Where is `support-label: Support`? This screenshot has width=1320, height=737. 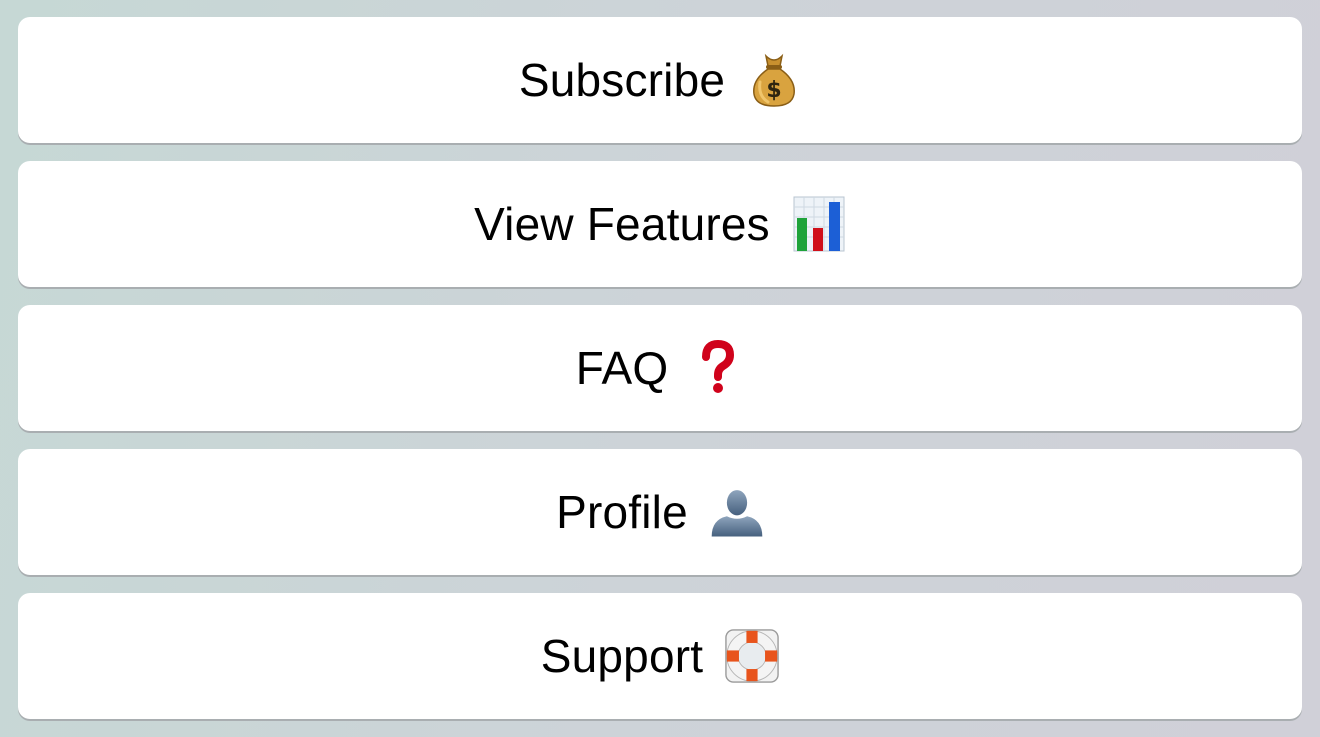
support-label: Support is located at coordinates (622, 656).